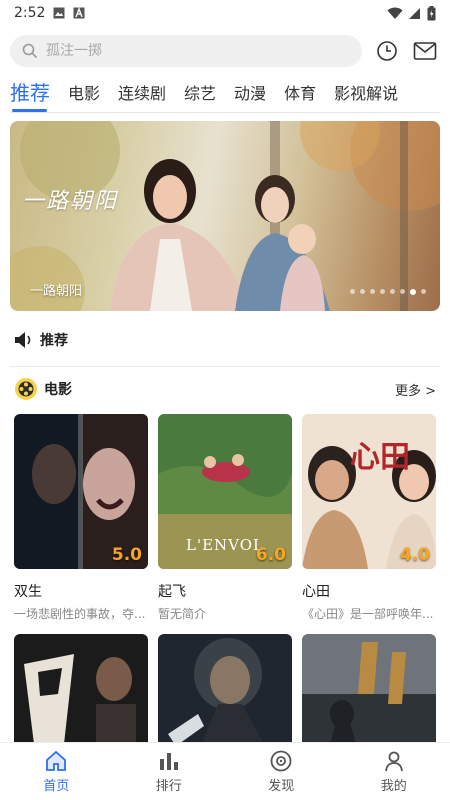 The image size is (450, 800). I want to click on nav-home-label: 首页, so click(56, 786).